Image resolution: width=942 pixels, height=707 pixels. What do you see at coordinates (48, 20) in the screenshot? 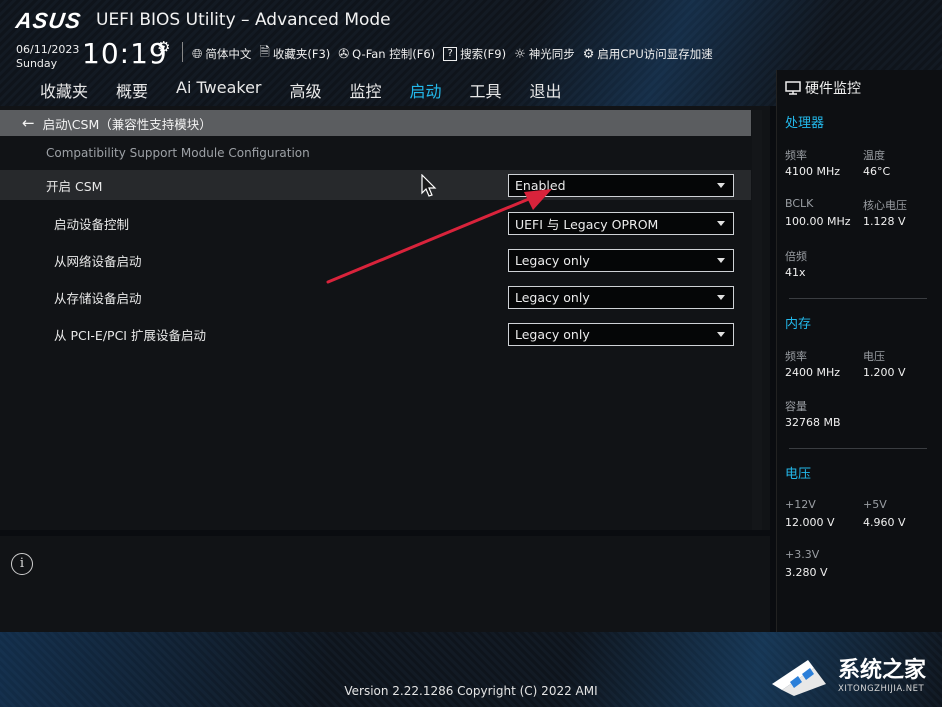
I see `asus-logo: ASUS` at bounding box center [48, 20].